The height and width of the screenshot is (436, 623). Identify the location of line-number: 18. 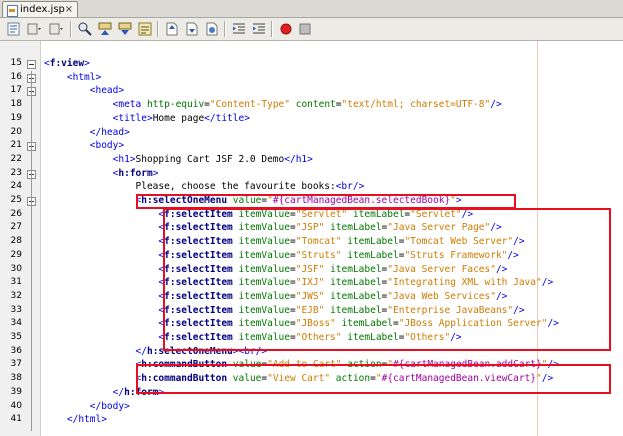
(16, 104).